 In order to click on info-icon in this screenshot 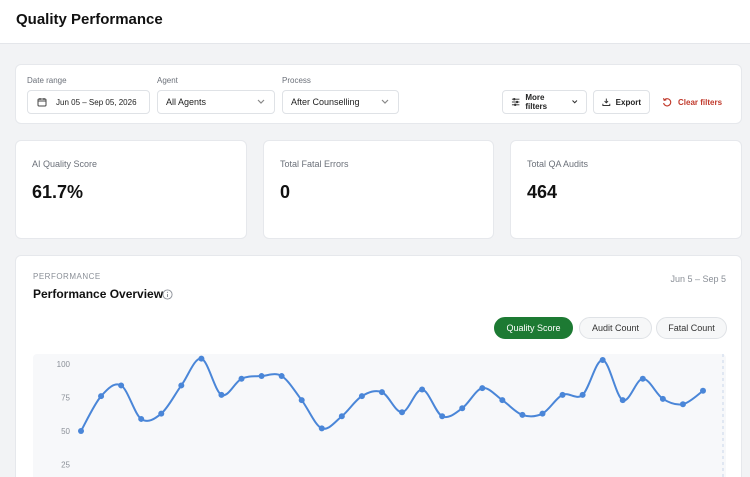, I will do `click(167, 294)`.